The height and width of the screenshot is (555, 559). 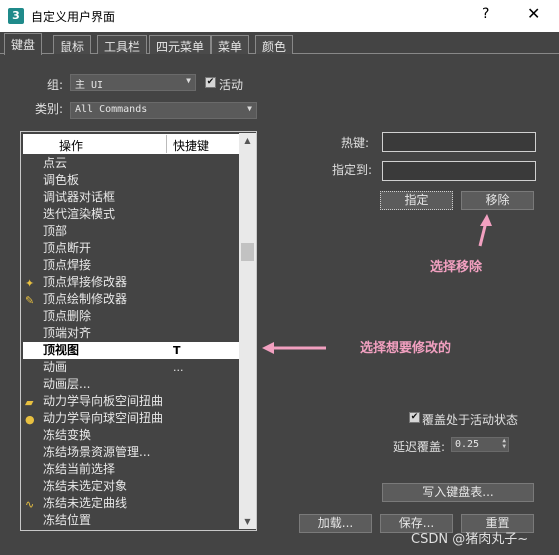 I want to click on delay-spinner: 0.25 ▲ ▼, so click(x=480, y=444).